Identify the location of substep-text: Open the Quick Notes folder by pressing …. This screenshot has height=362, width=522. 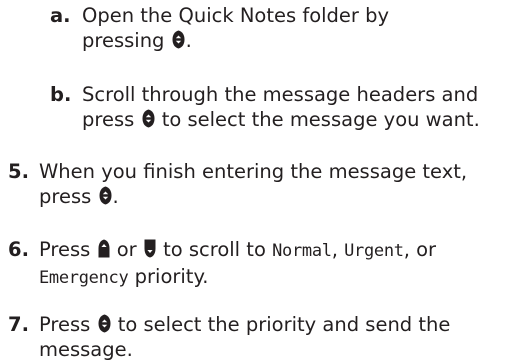
(235, 28).